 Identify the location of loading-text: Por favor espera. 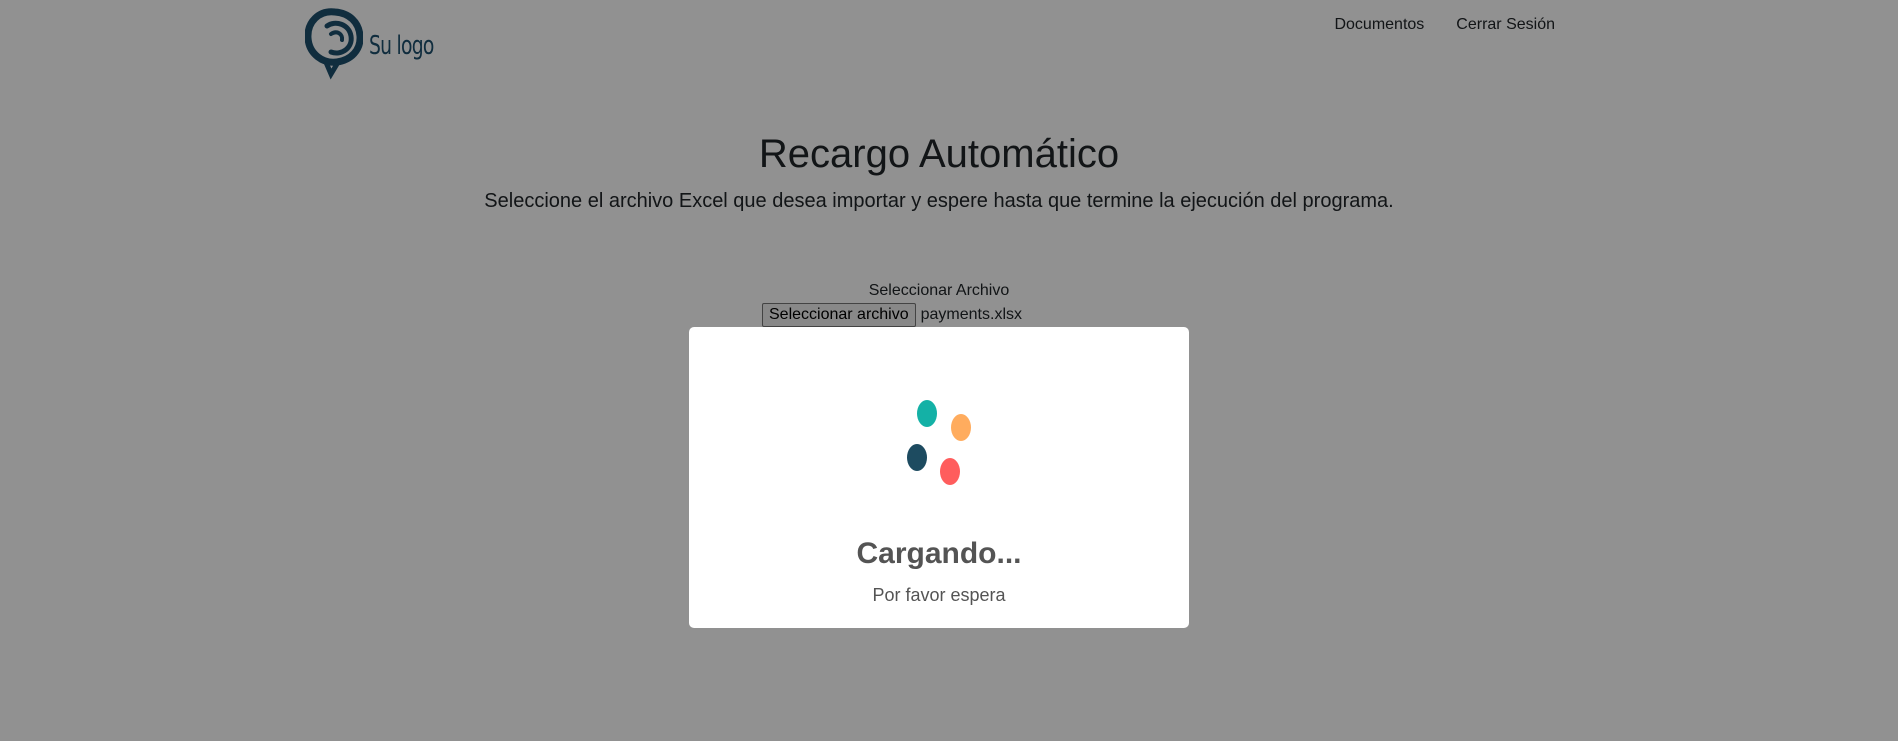
(939, 595).